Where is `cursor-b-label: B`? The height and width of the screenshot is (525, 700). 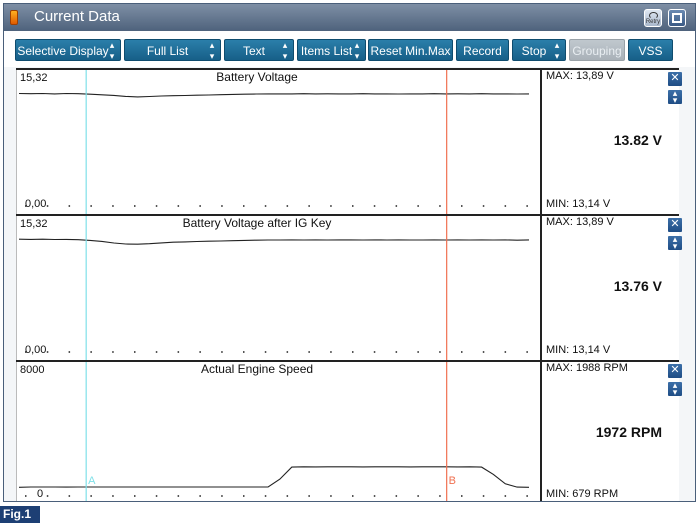
cursor-b-label: B is located at coordinates (452, 481).